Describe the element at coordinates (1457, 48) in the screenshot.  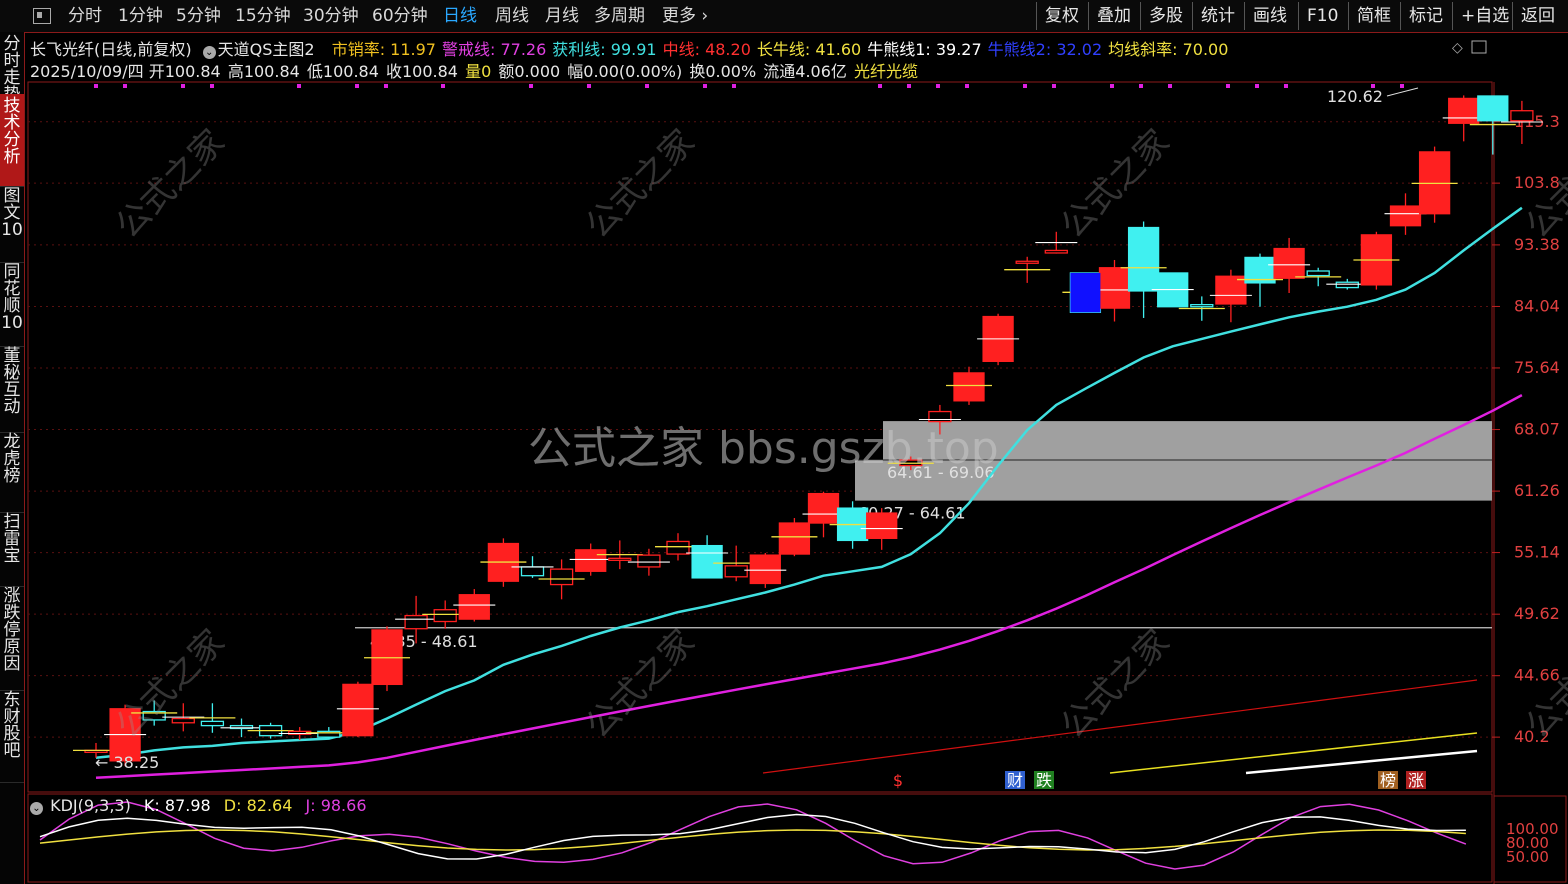
I see `diamond-icon: ◇` at that location.